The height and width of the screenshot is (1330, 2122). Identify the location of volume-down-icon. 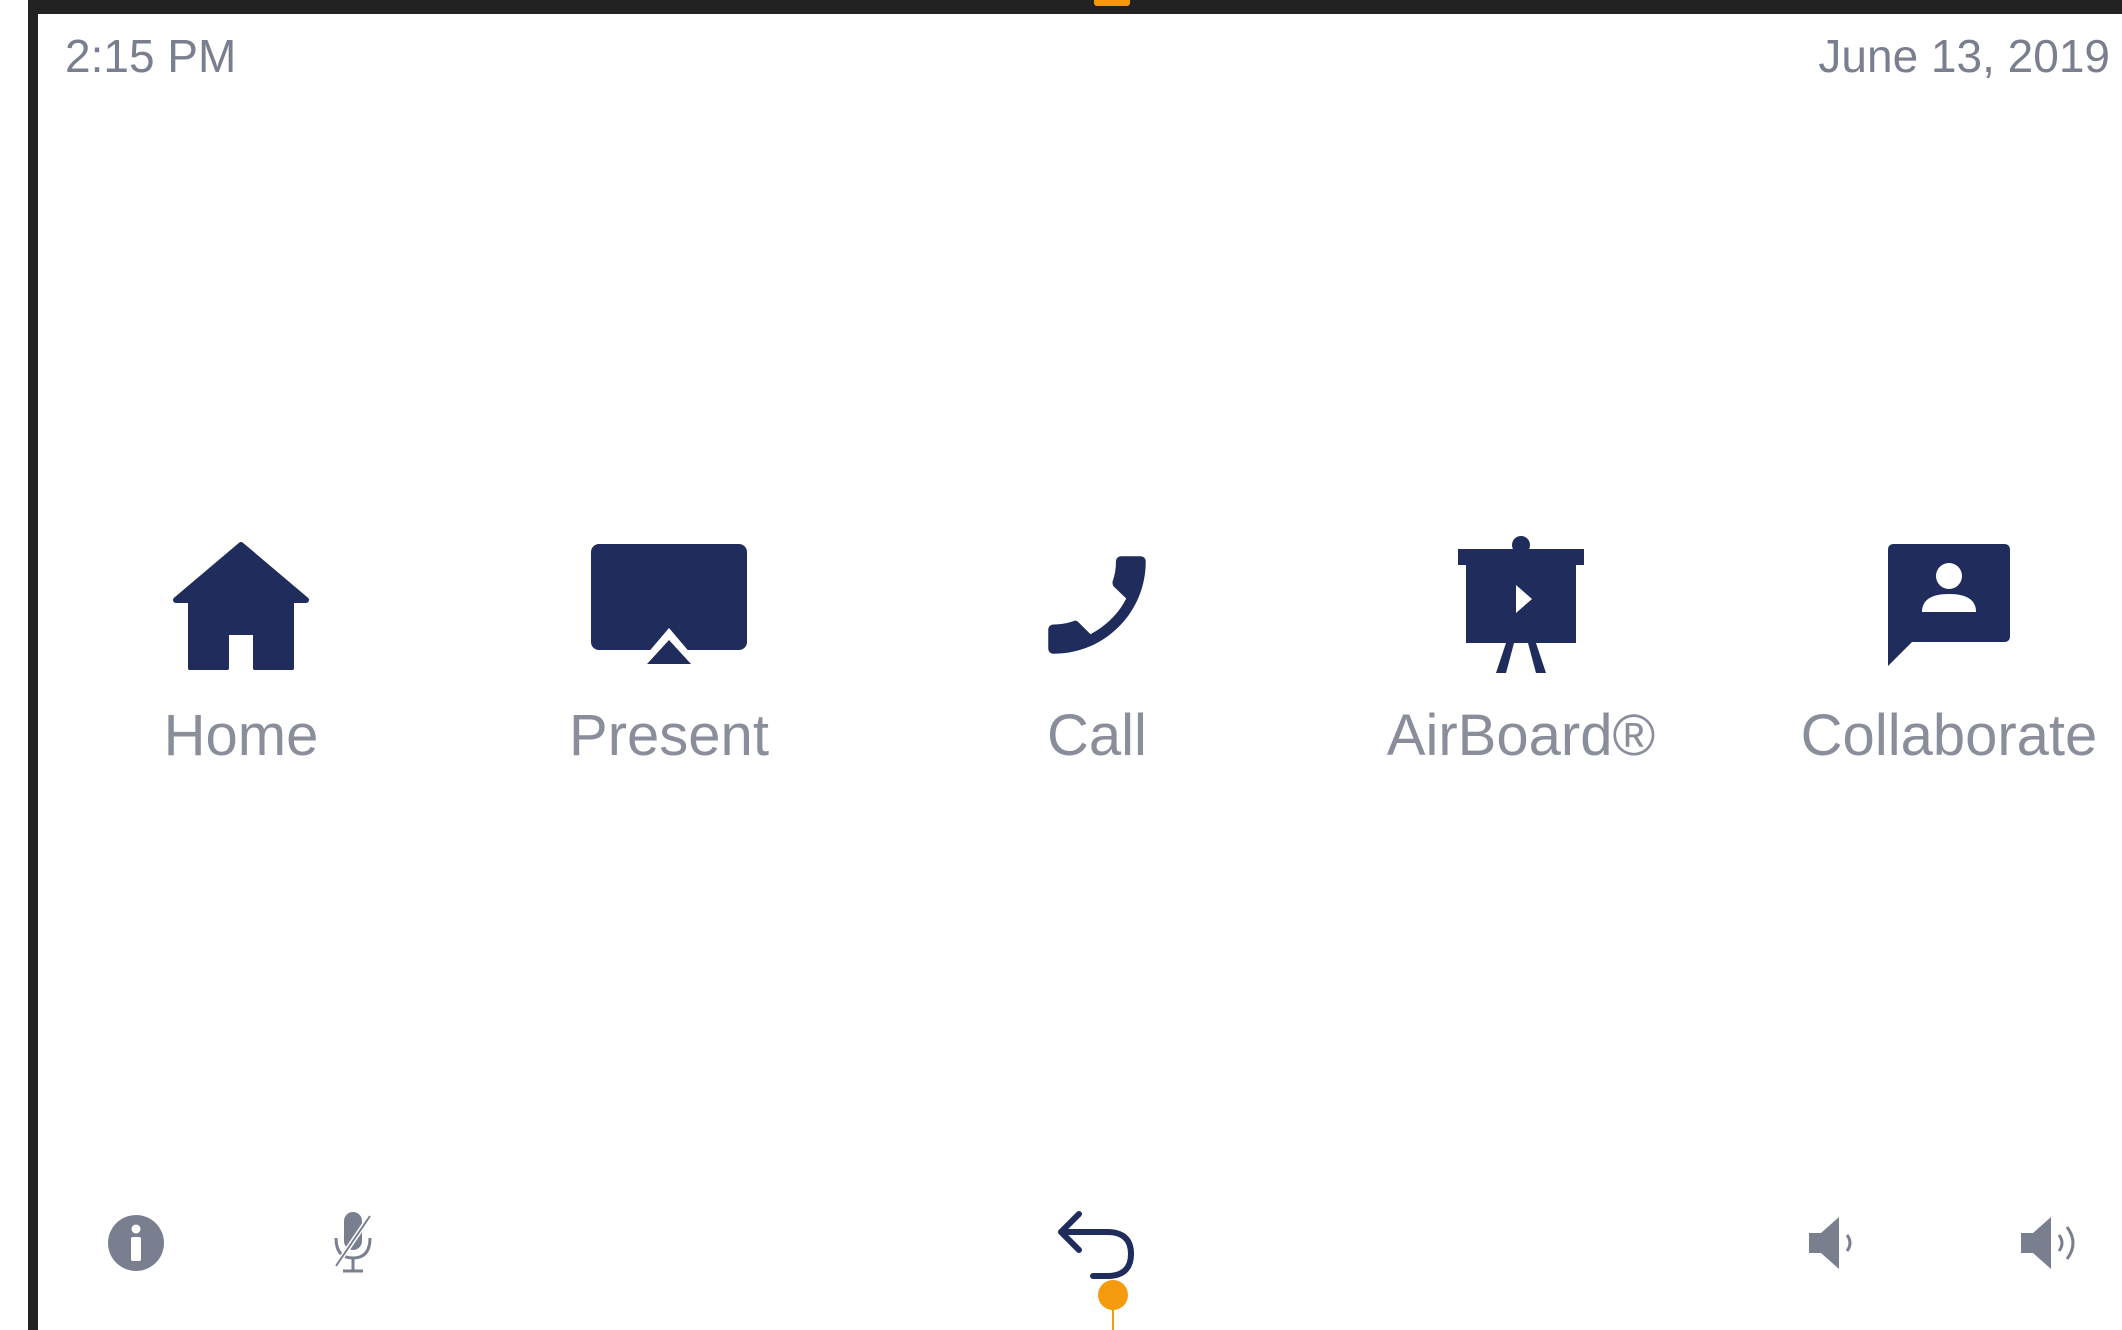
(1835, 1245).